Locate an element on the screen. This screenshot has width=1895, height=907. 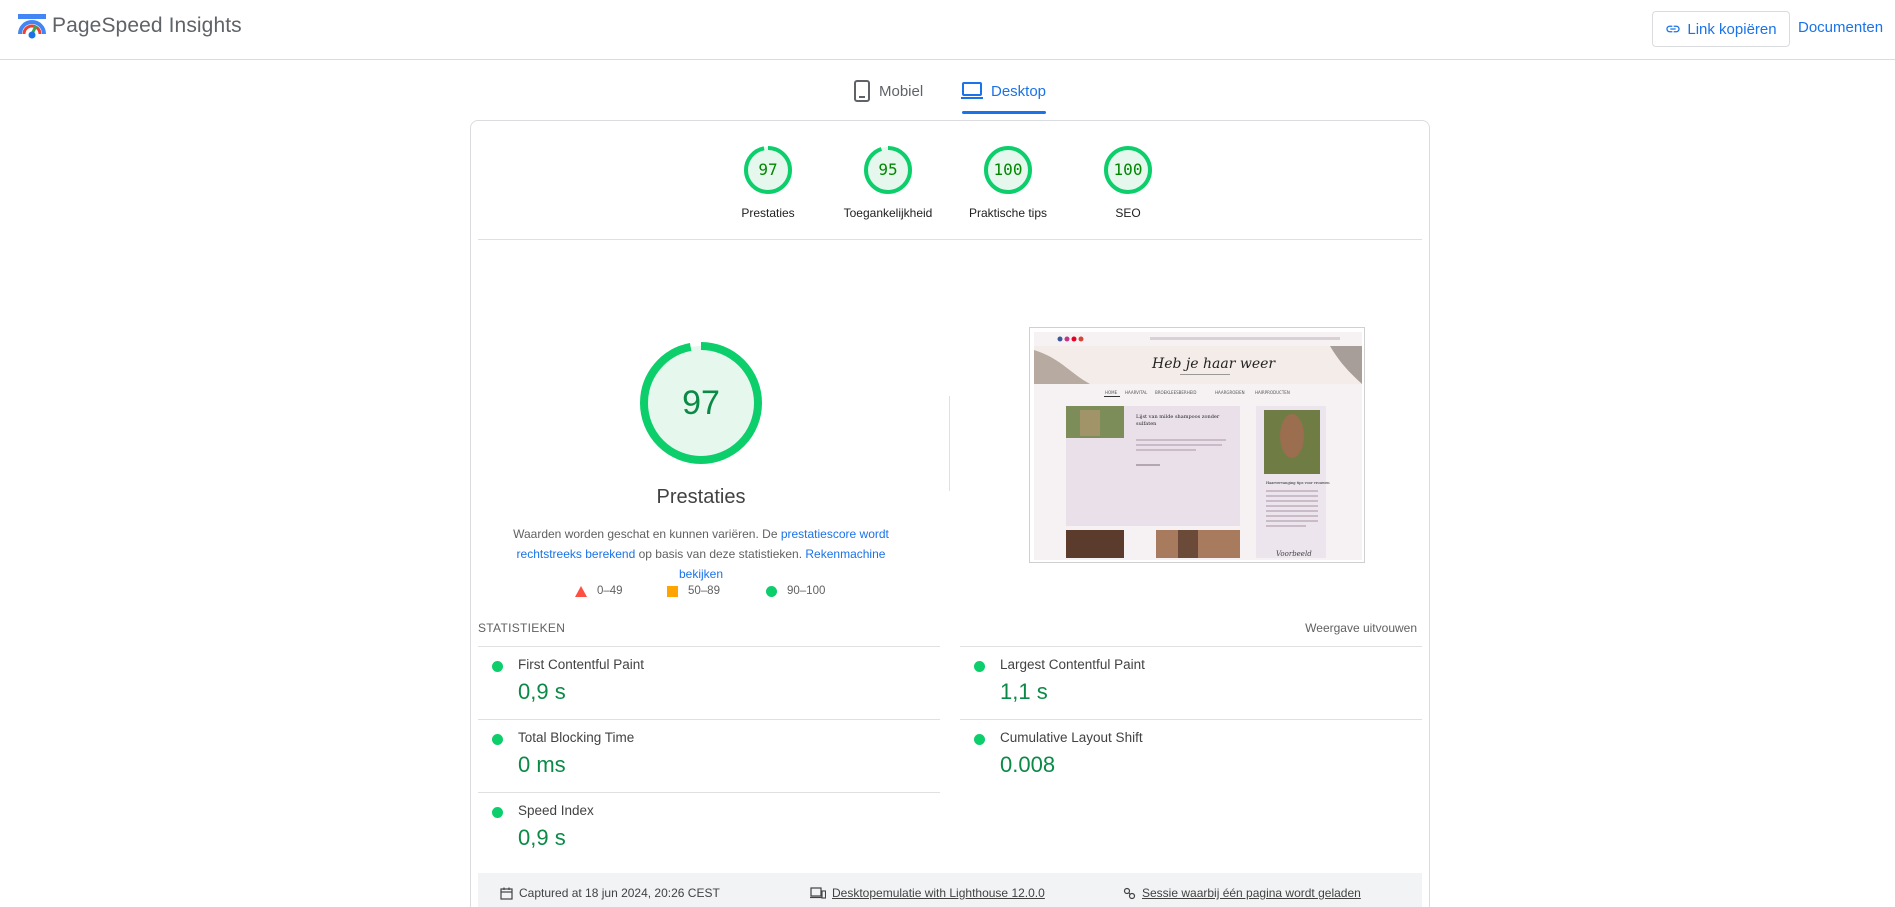
thumb-nav-4: HAARGROEIEN is located at coordinates (1230, 392).